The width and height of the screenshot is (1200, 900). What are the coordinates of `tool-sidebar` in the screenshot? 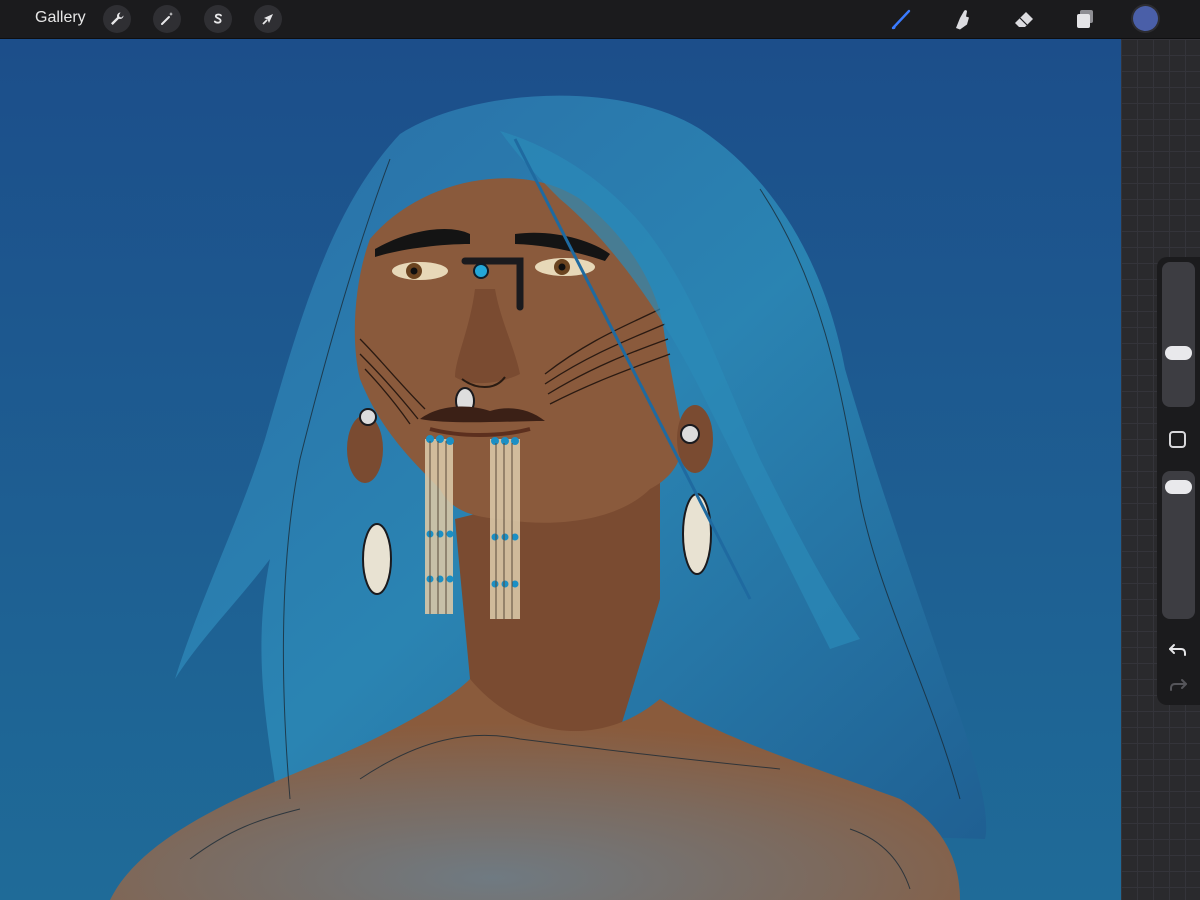 It's located at (1178, 481).